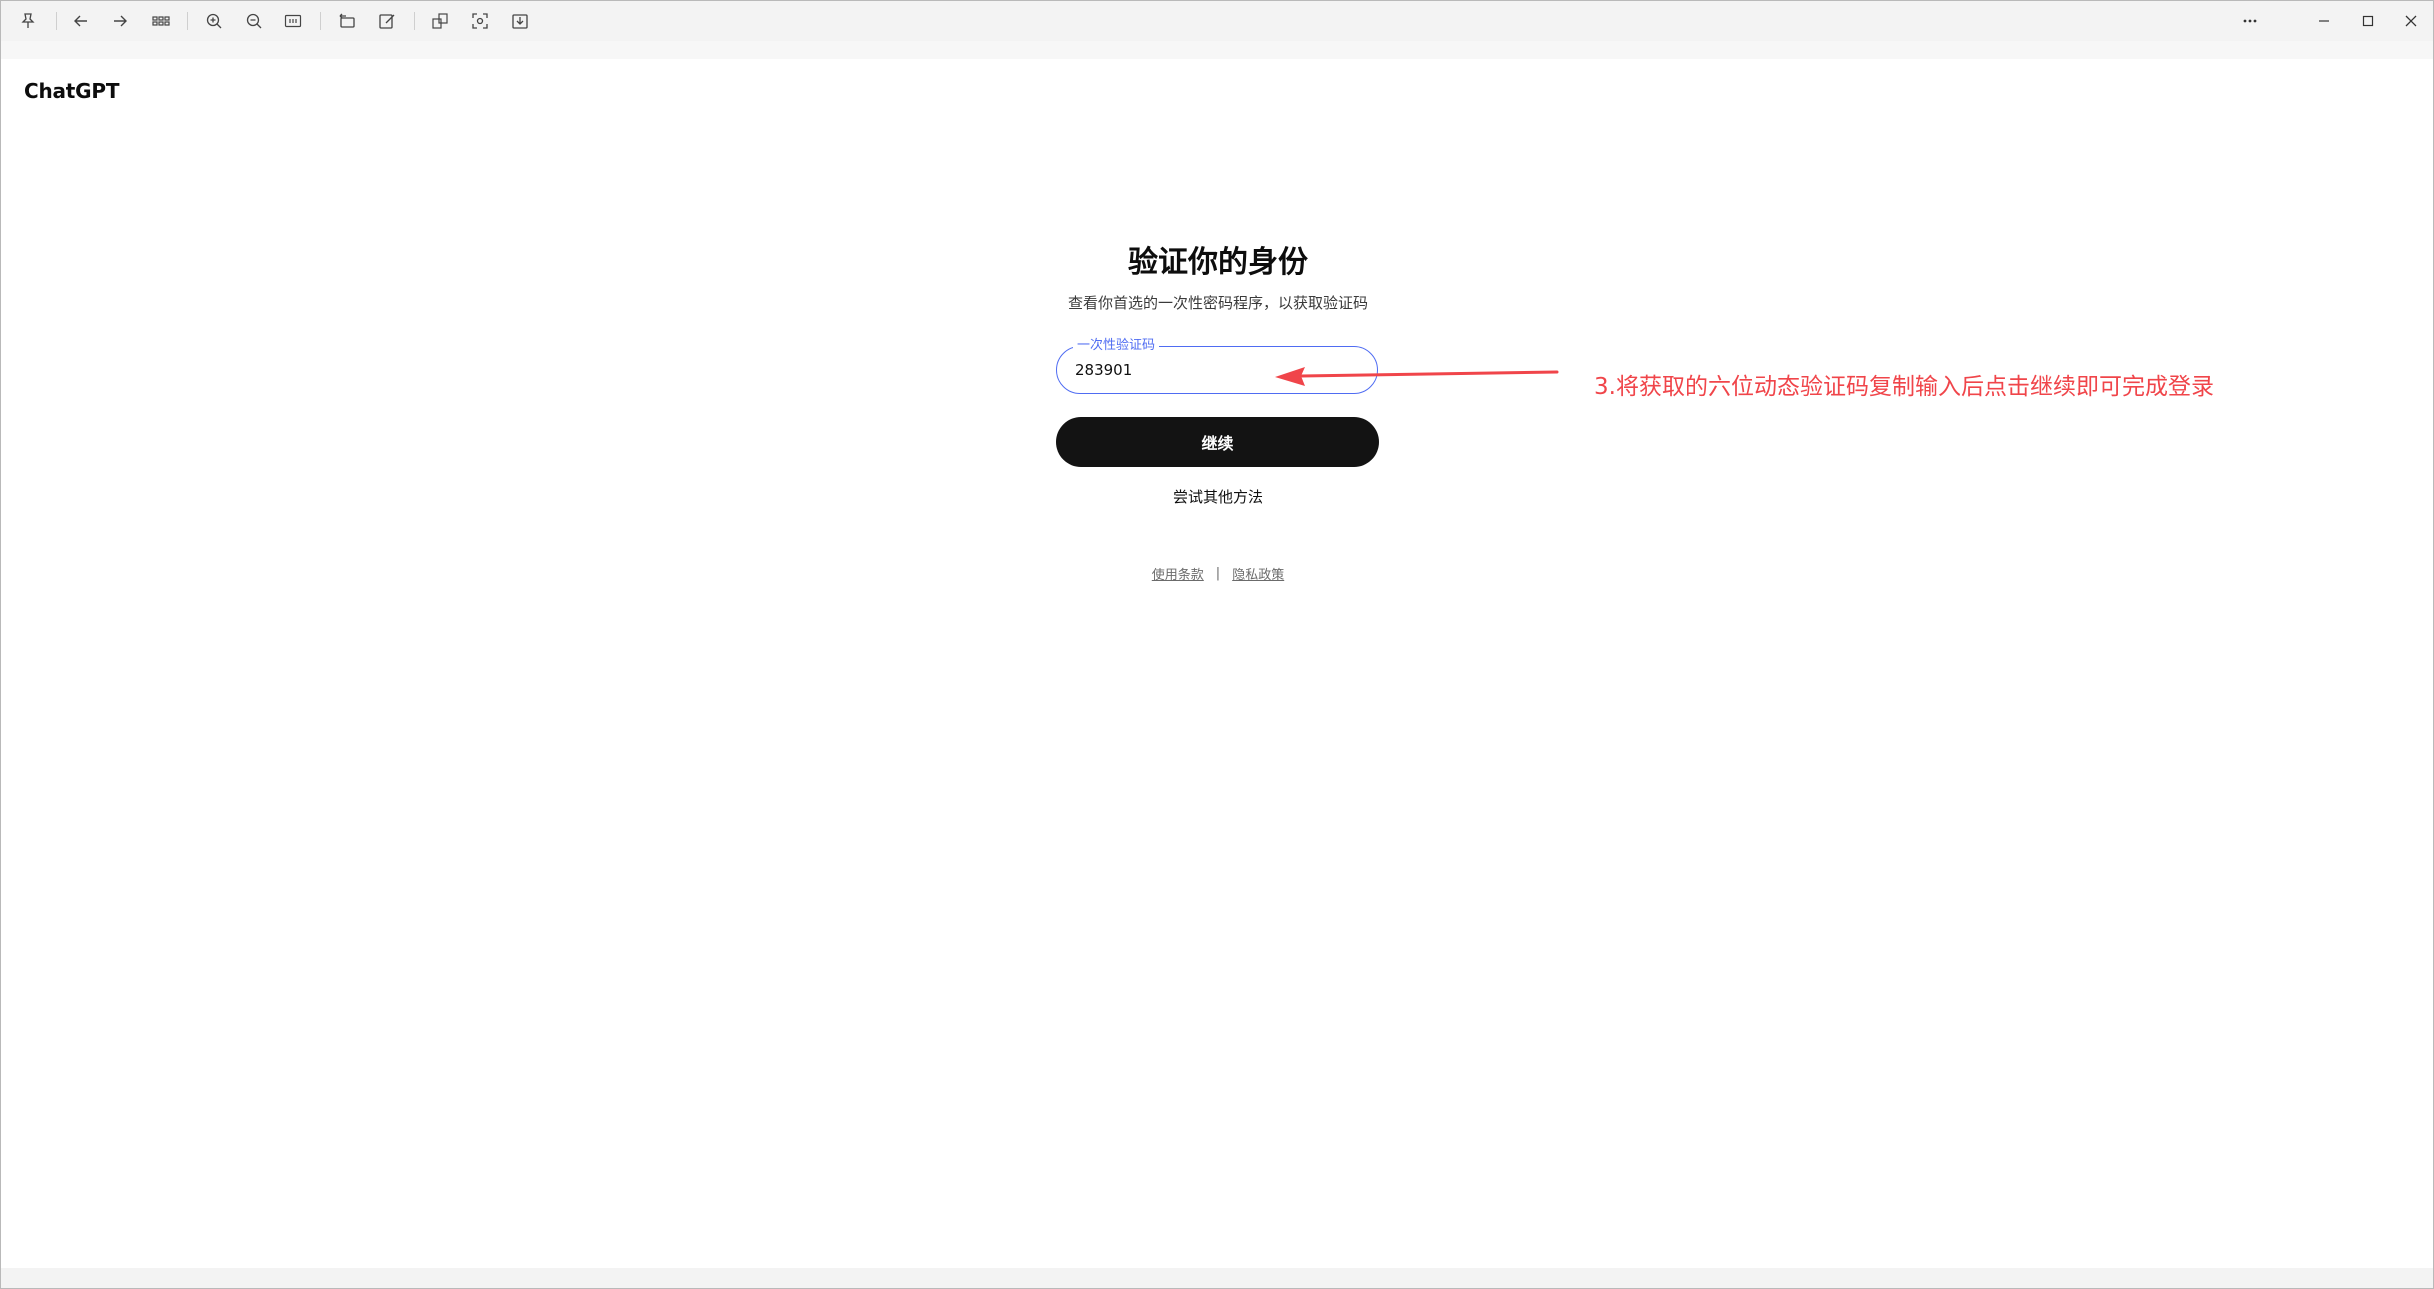  I want to click on more-icon, so click(2250, 21).